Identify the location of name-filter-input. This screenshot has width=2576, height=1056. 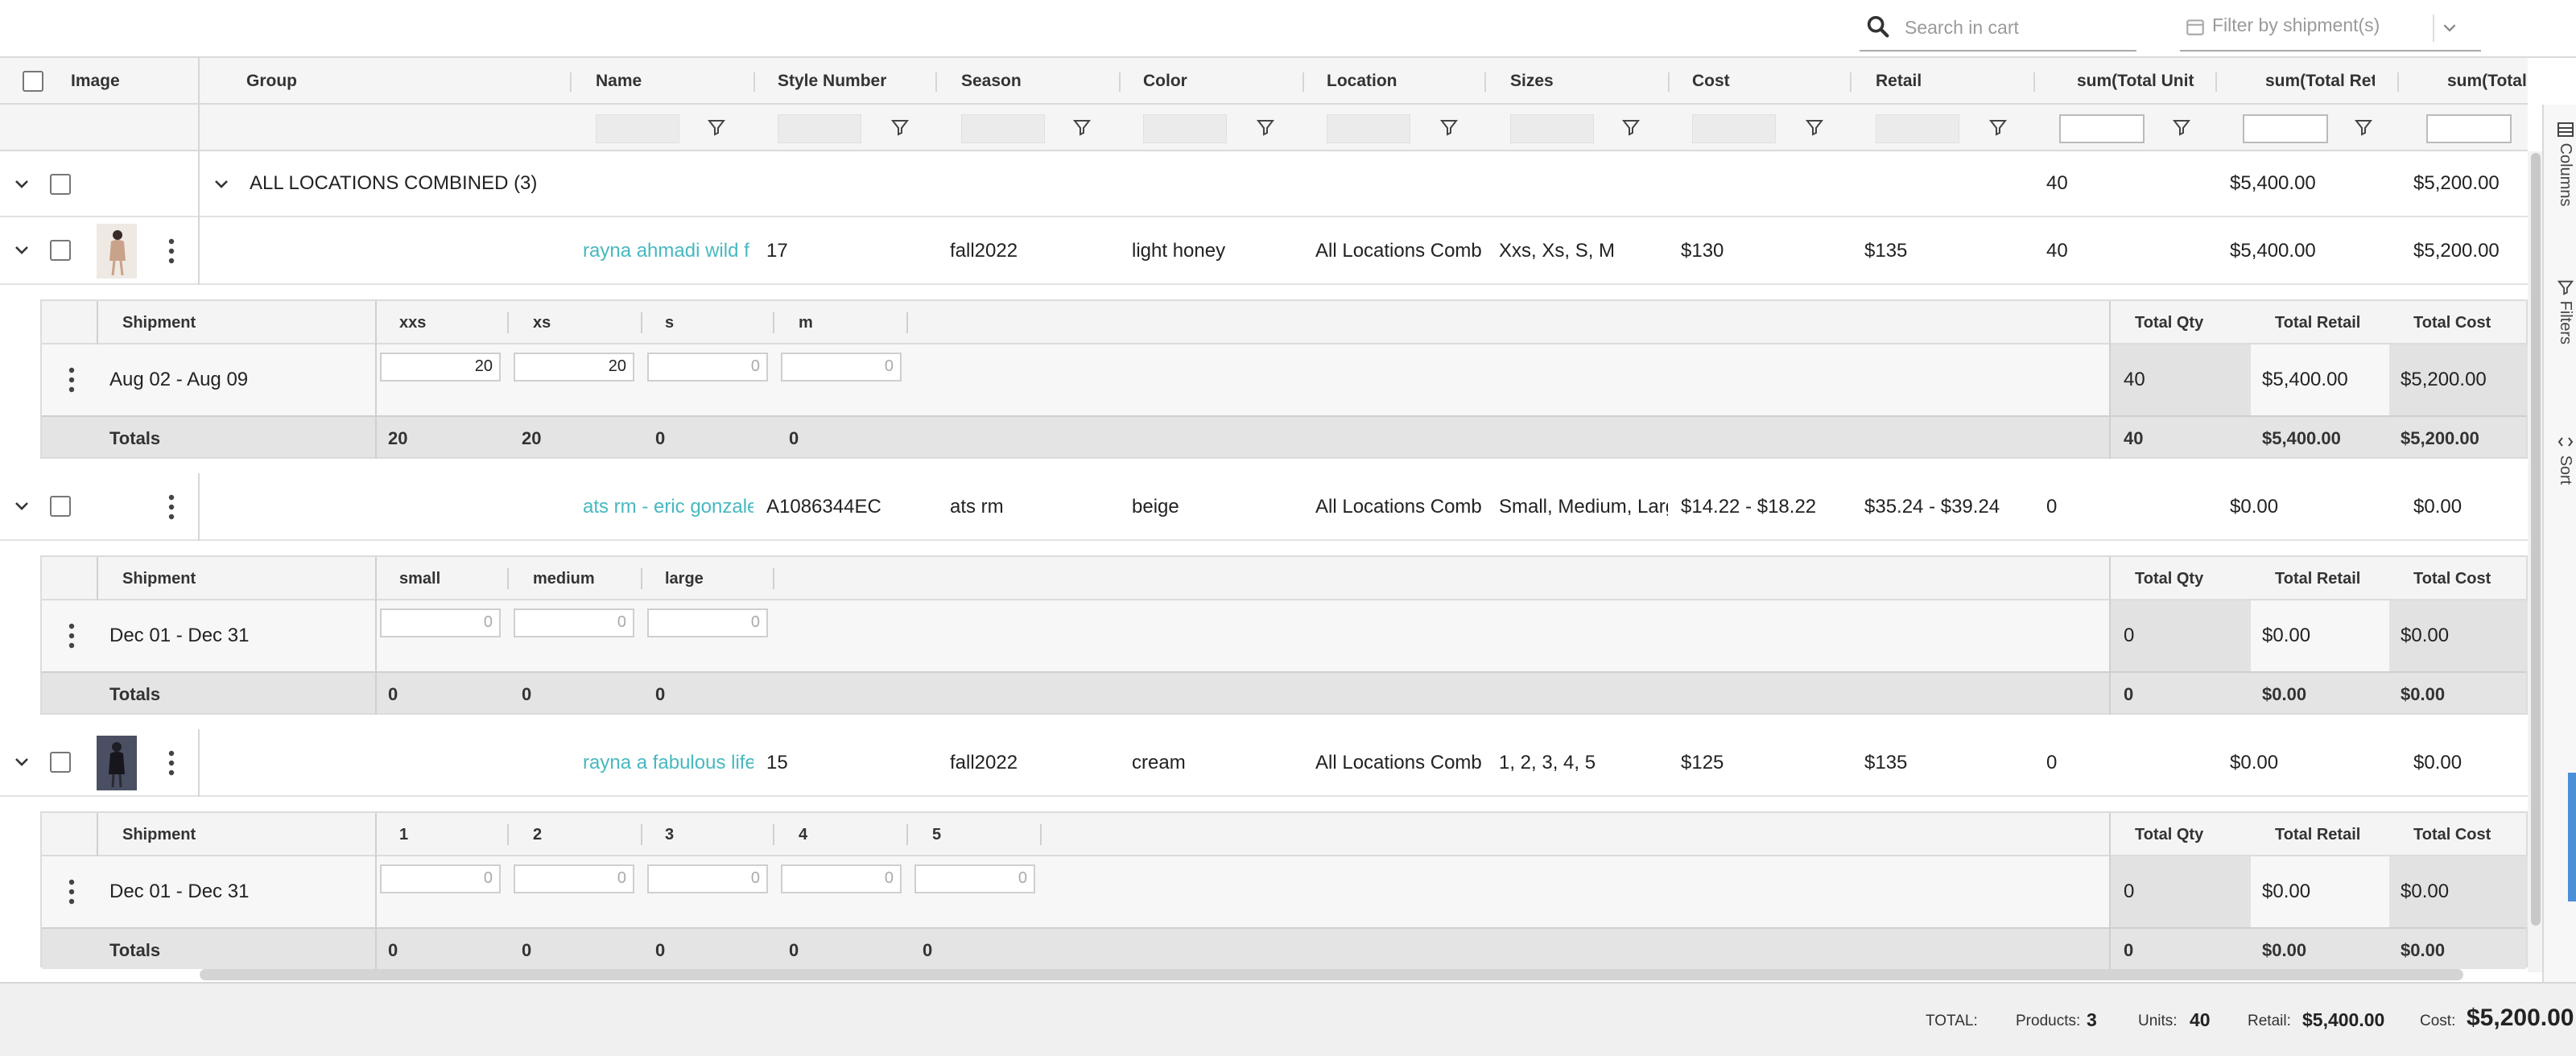
(637, 128).